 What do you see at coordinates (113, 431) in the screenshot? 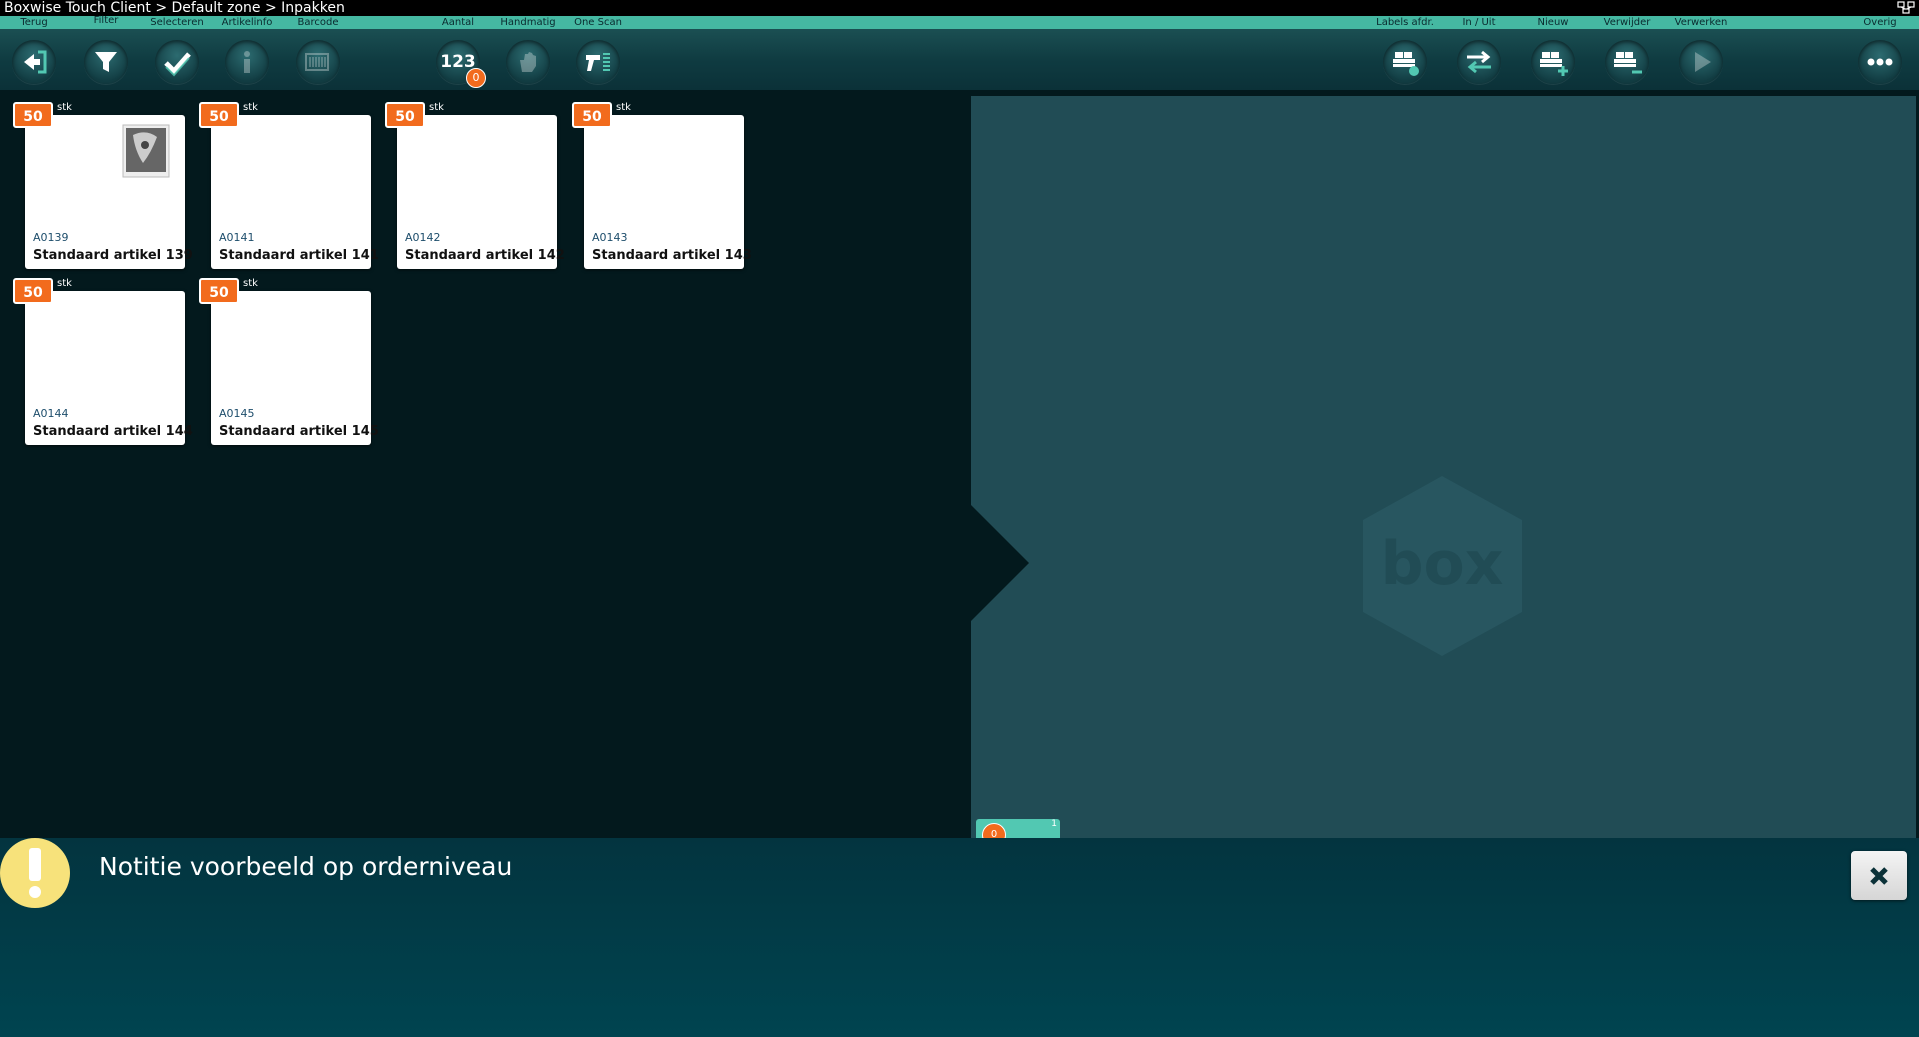
I see `article-name: Standaard artikel 144` at bounding box center [113, 431].